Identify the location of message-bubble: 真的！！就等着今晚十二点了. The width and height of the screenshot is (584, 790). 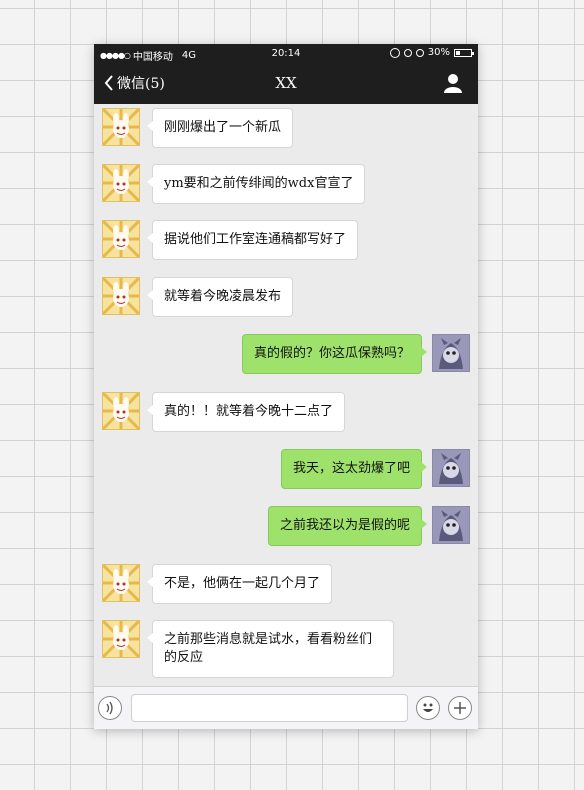
(246, 412).